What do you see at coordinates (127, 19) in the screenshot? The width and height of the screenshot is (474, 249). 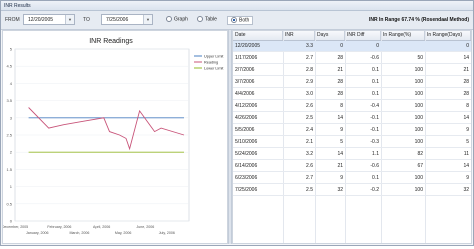 I see `to-date-picker: 7/25/2006 ▼` at bounding box center [127, 19].